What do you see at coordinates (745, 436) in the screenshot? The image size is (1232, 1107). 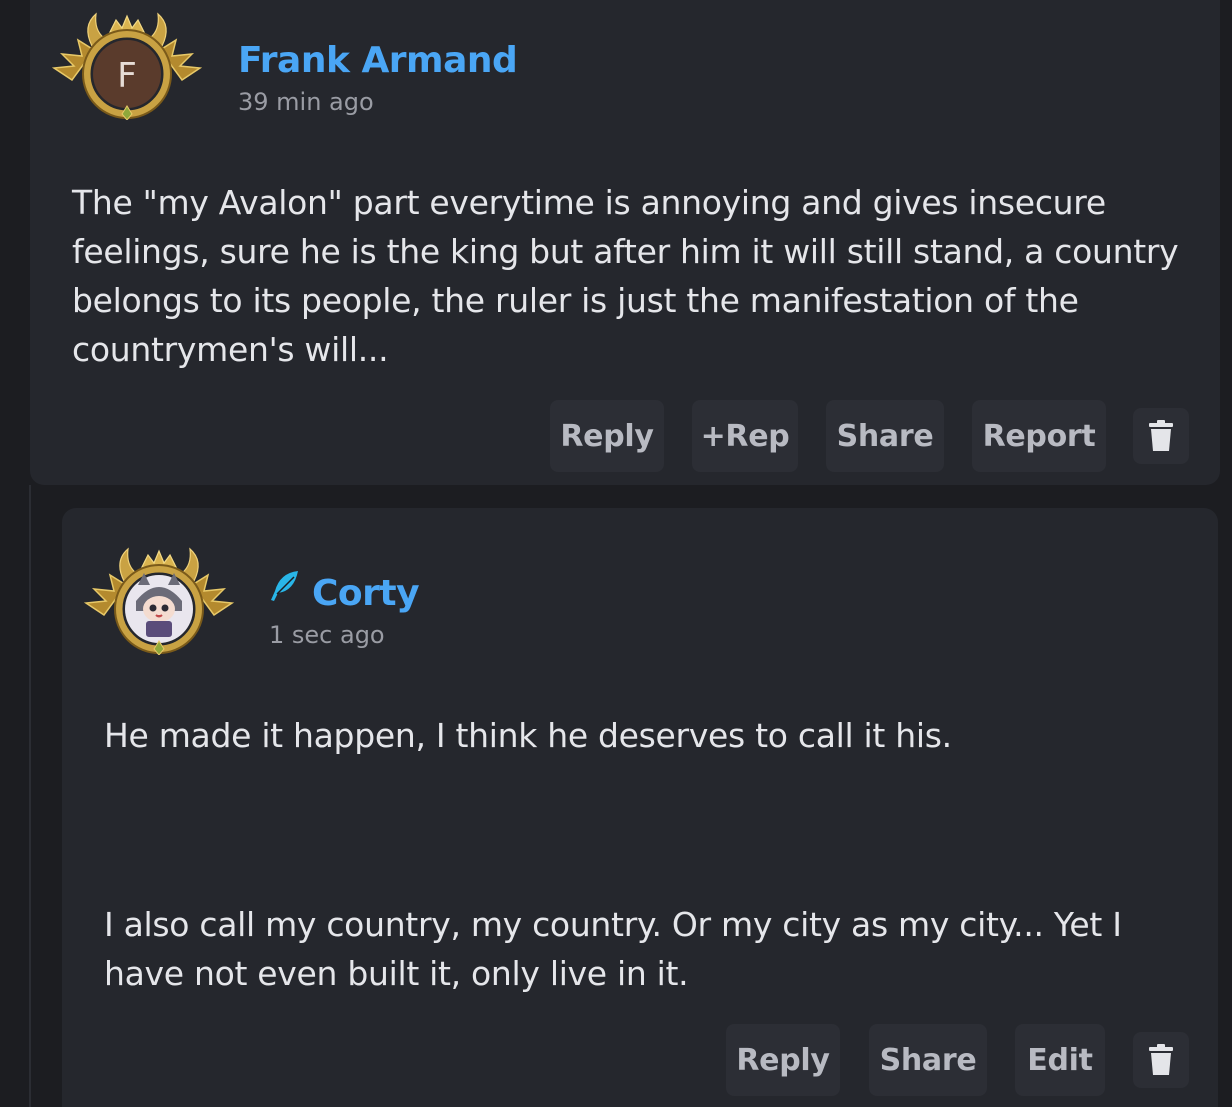 I see `rep-button: +Rep` at bounding box center [745, 436].